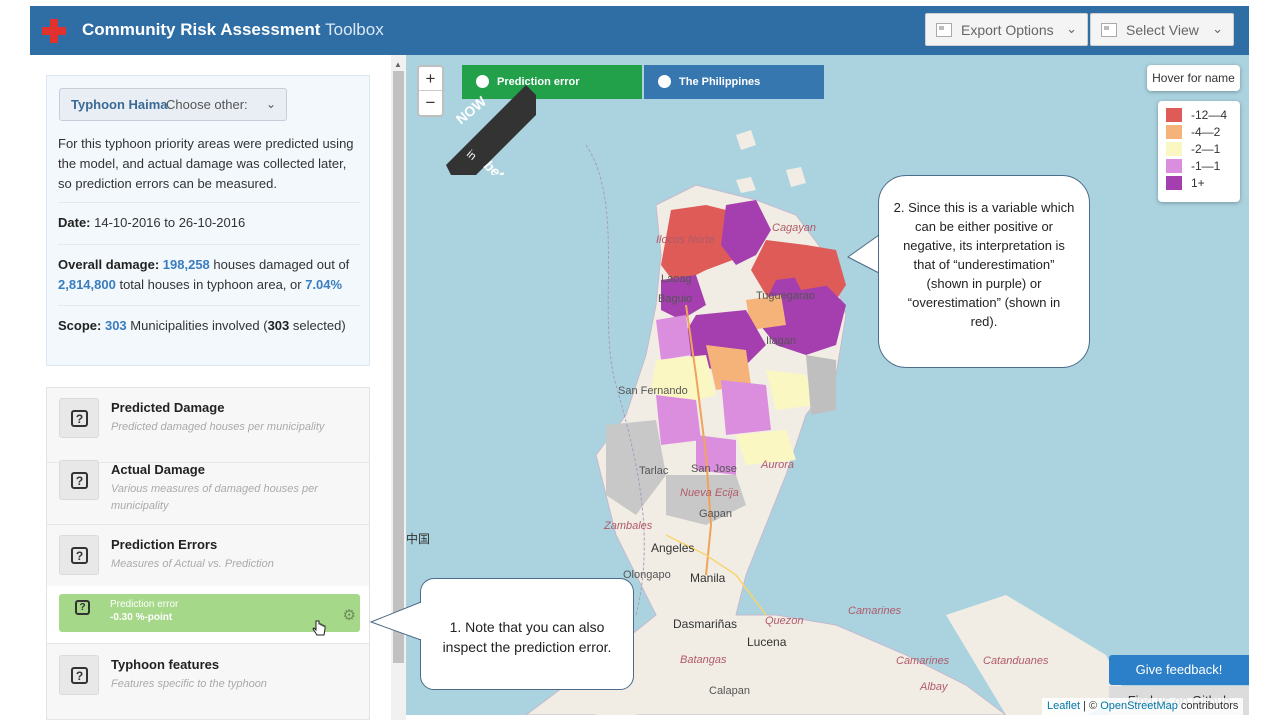  Describe the element at coordinates (875, 611) in the screenshot. I see `map-label-camarines: Camarines` at that location.